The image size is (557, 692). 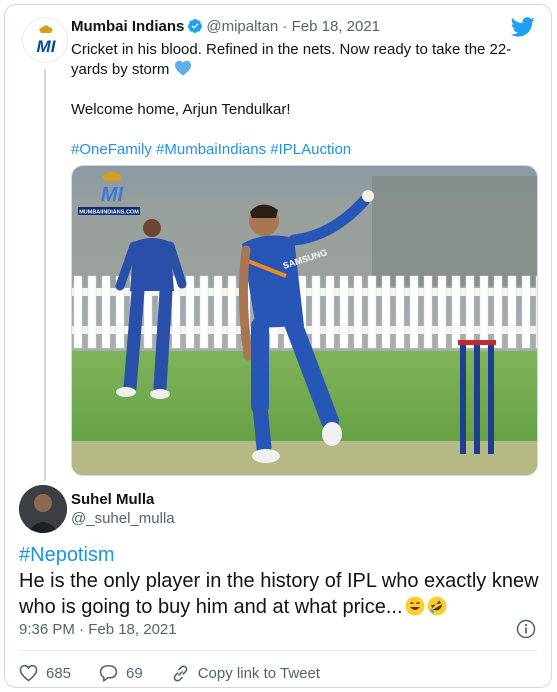 What do you see at coordinates (108, 673) in the screenshot?
I see `comment-icon` at bounding box center [108, 673].